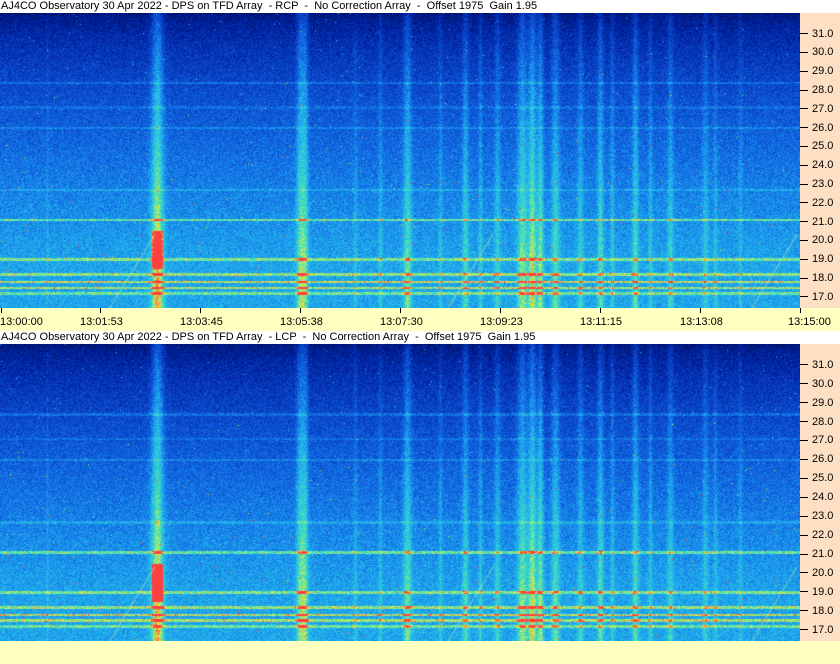  Describe the element at coordinates (601, 322) in the screenshot. I see `x-tick-label: 13:11:15` at that location.